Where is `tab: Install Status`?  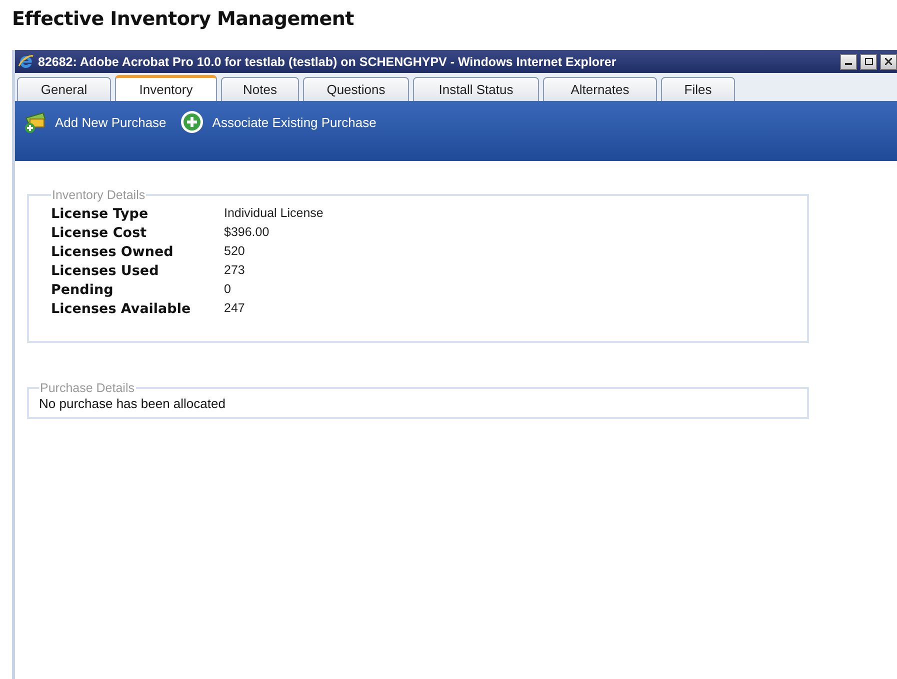
tab: Install Status is located at coordinates (476, 89).